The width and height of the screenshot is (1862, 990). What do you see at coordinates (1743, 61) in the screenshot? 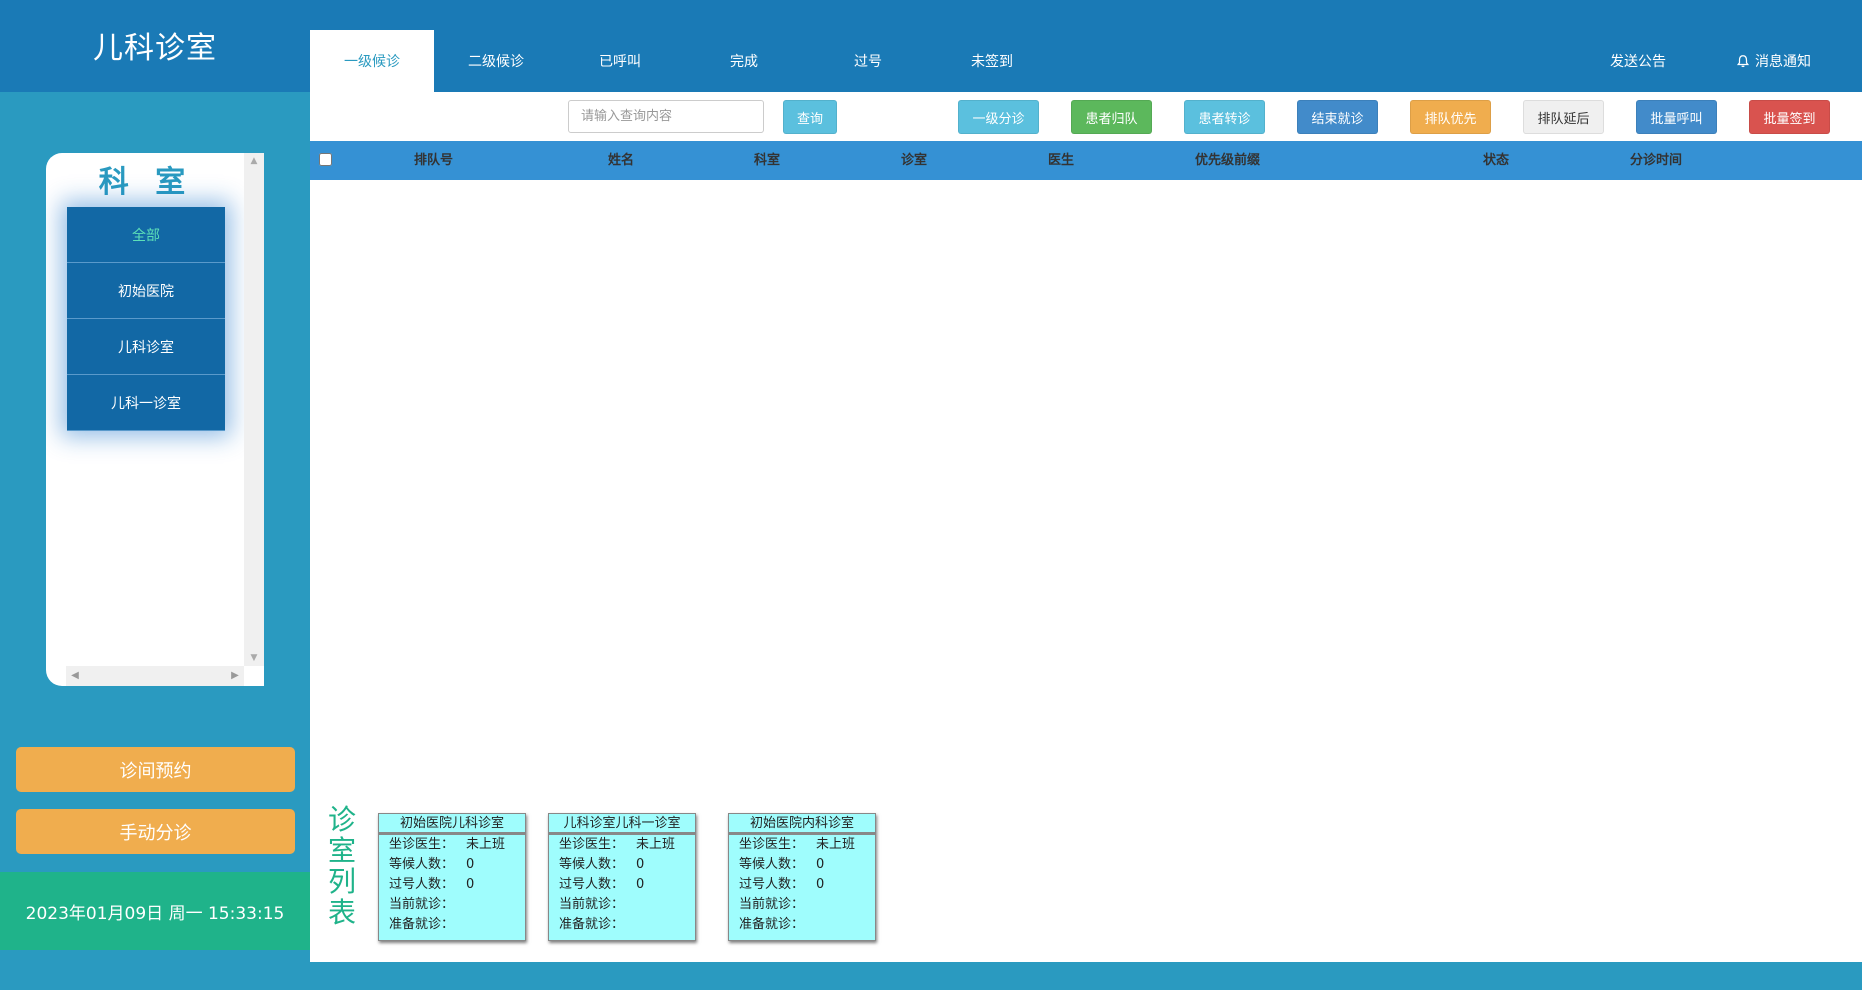
I see `bell-icon` at bounding box center [1743, 61].